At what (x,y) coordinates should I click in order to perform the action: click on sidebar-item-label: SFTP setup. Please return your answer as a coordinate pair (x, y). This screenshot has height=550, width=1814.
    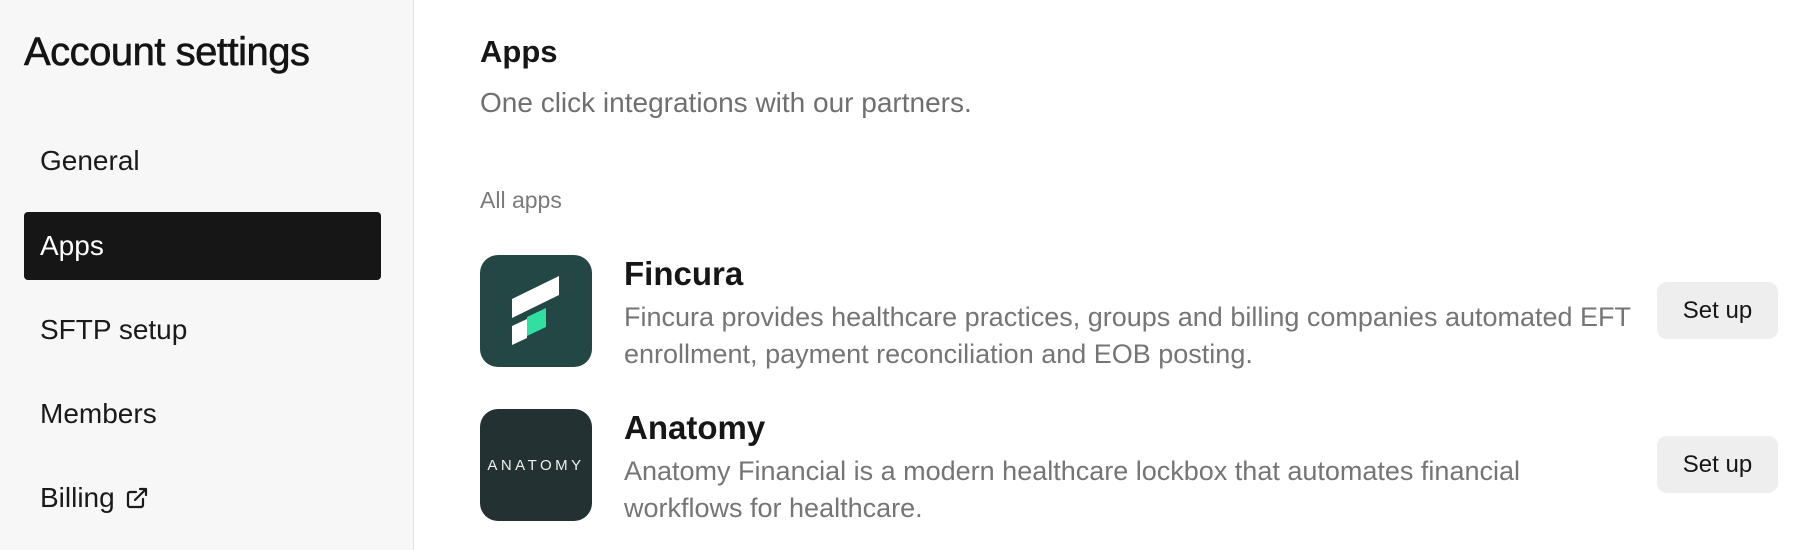
    Looking at the image, I should click on (114, 329).